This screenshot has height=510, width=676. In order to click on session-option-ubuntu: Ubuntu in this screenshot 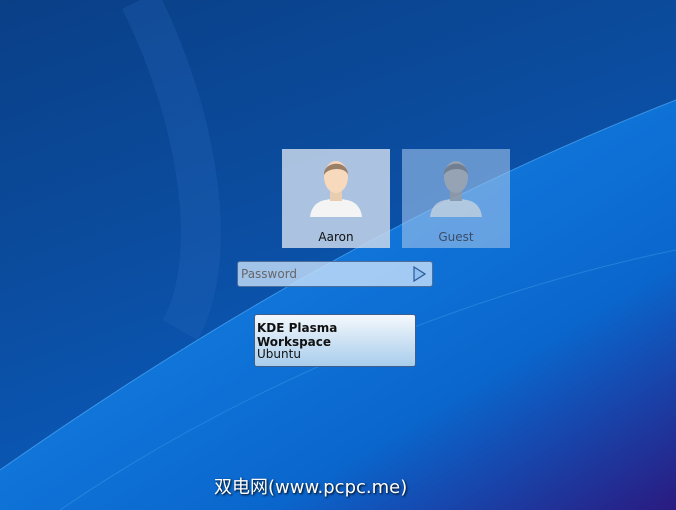, I will do `click(279, 354)`.